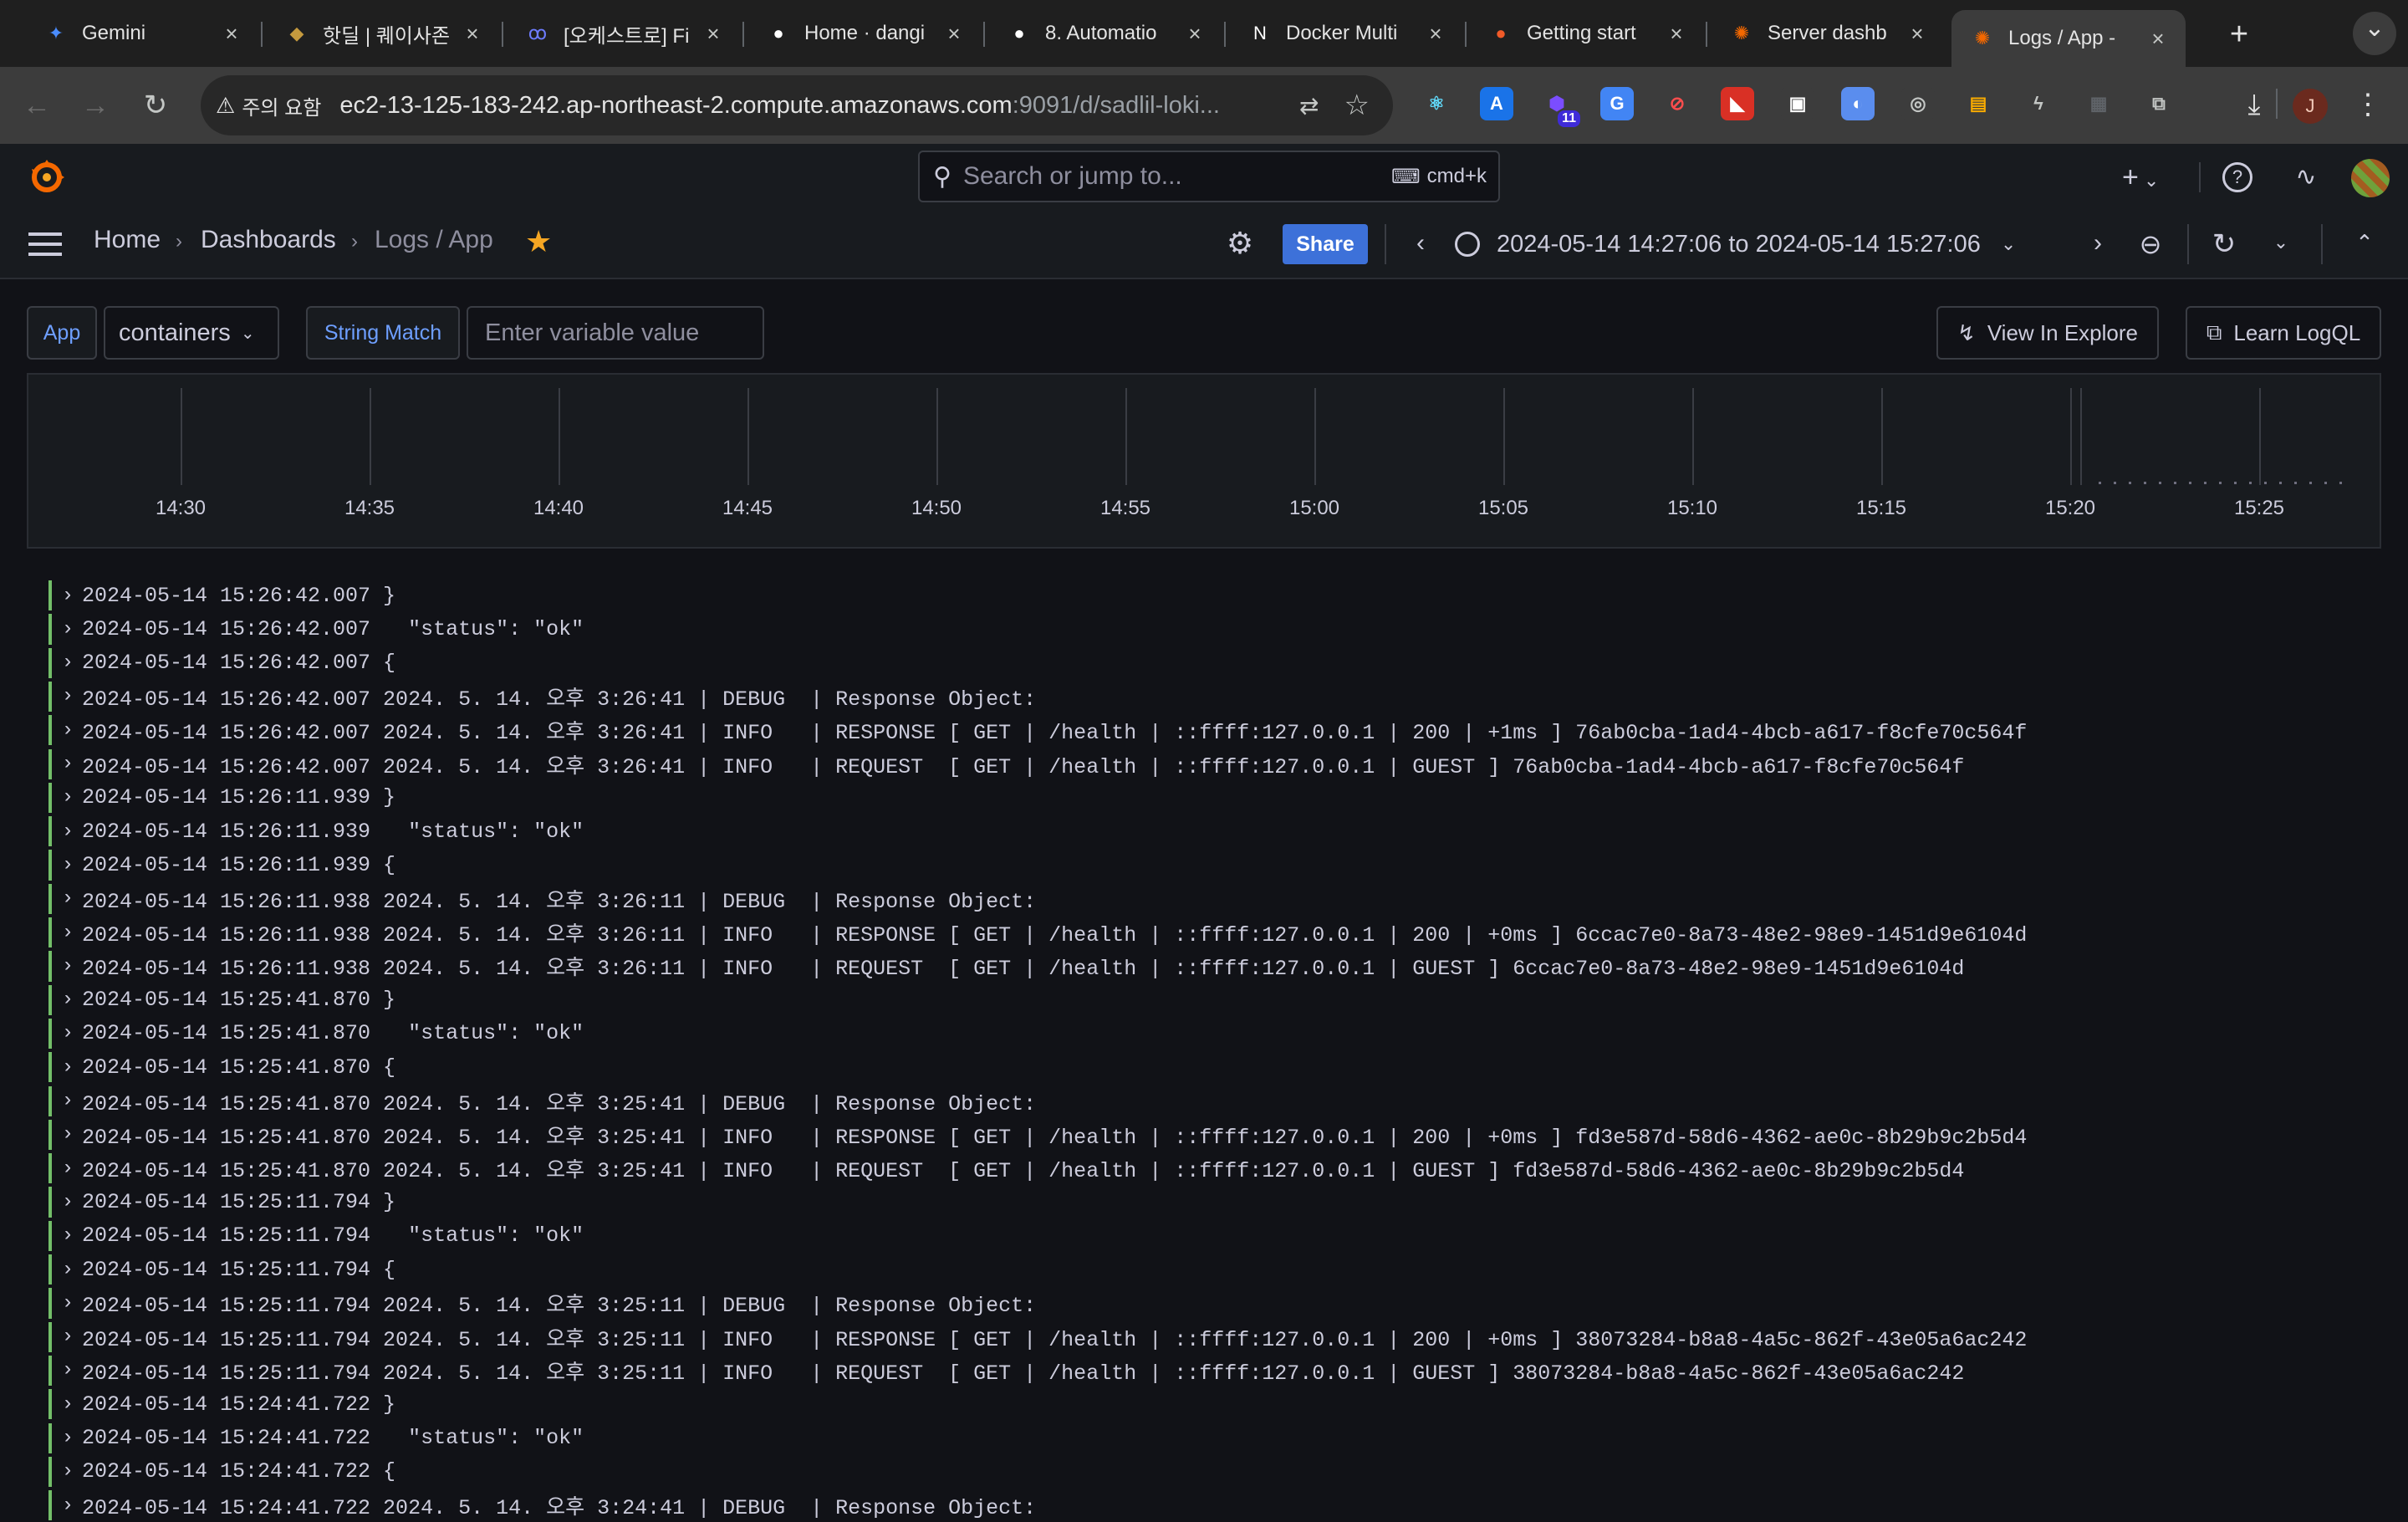 The width and height of the screenshot is (2408, 1522). What do you see at coordinates (2310, 107) in the screenshot?
I see `profile-avatar: J` at bounding box center [2310, 107].